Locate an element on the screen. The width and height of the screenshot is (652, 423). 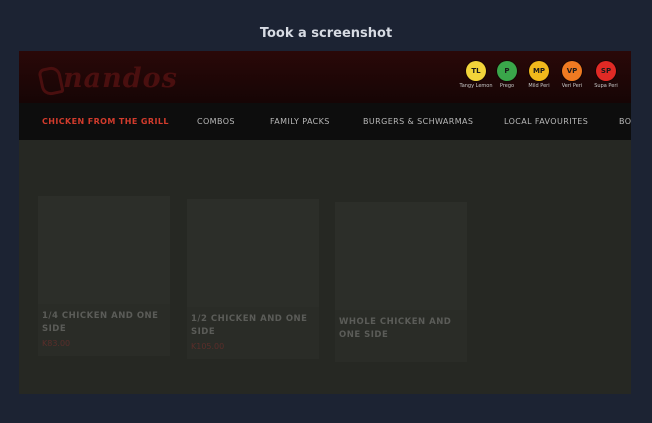
product-card: 1/2 CHICKEN AND ONE SIDE K105.00 is located at coordinates (253, 279).